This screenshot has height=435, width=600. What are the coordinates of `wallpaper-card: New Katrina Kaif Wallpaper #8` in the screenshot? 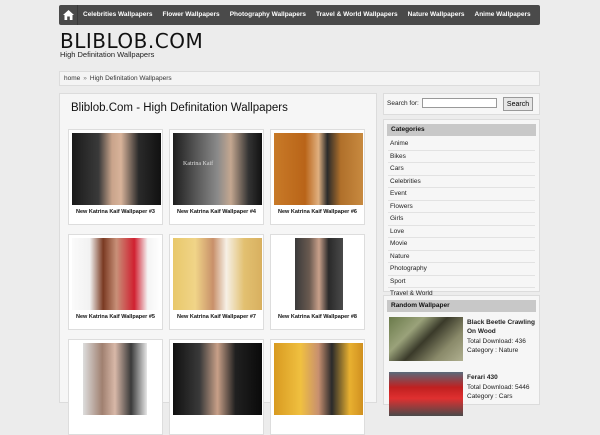 It's located at (317, 282).